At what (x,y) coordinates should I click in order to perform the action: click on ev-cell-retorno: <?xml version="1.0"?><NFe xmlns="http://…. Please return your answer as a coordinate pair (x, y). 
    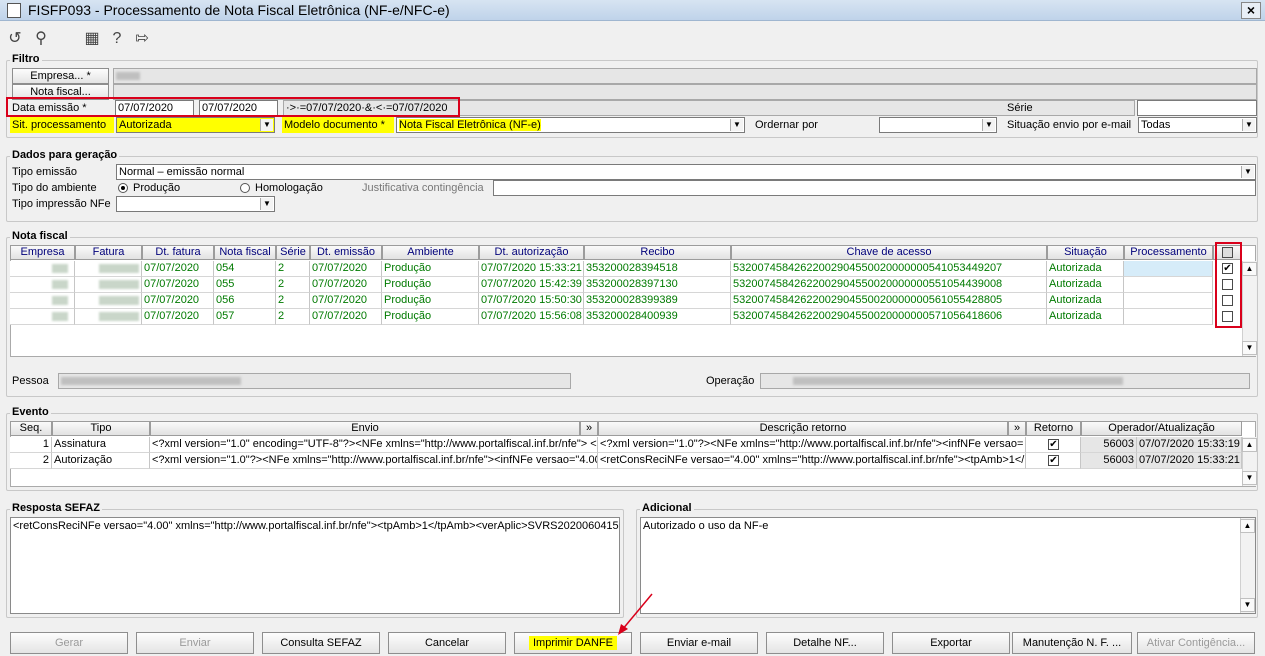
    Looking at the image, I should click on (812, 445).